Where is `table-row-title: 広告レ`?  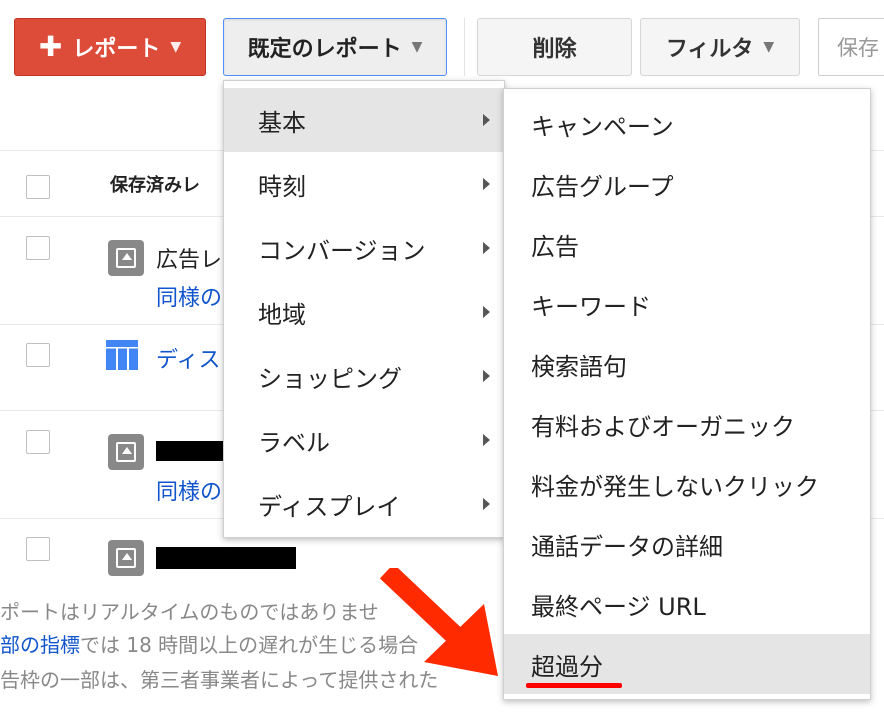
table-row-title: 広告レ is located at coordinates (189, 258).